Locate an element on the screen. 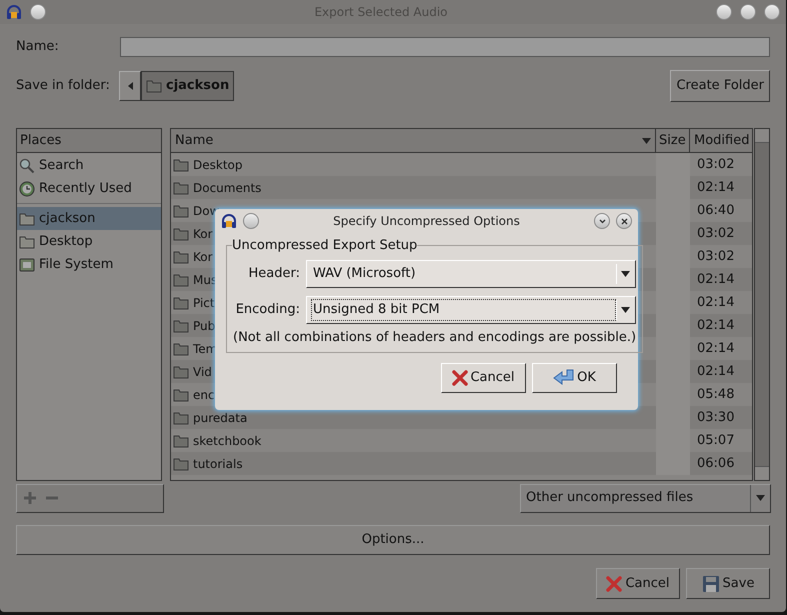  dialog-title: Specify Uncompressed Options is located at coordinates (426, 221).